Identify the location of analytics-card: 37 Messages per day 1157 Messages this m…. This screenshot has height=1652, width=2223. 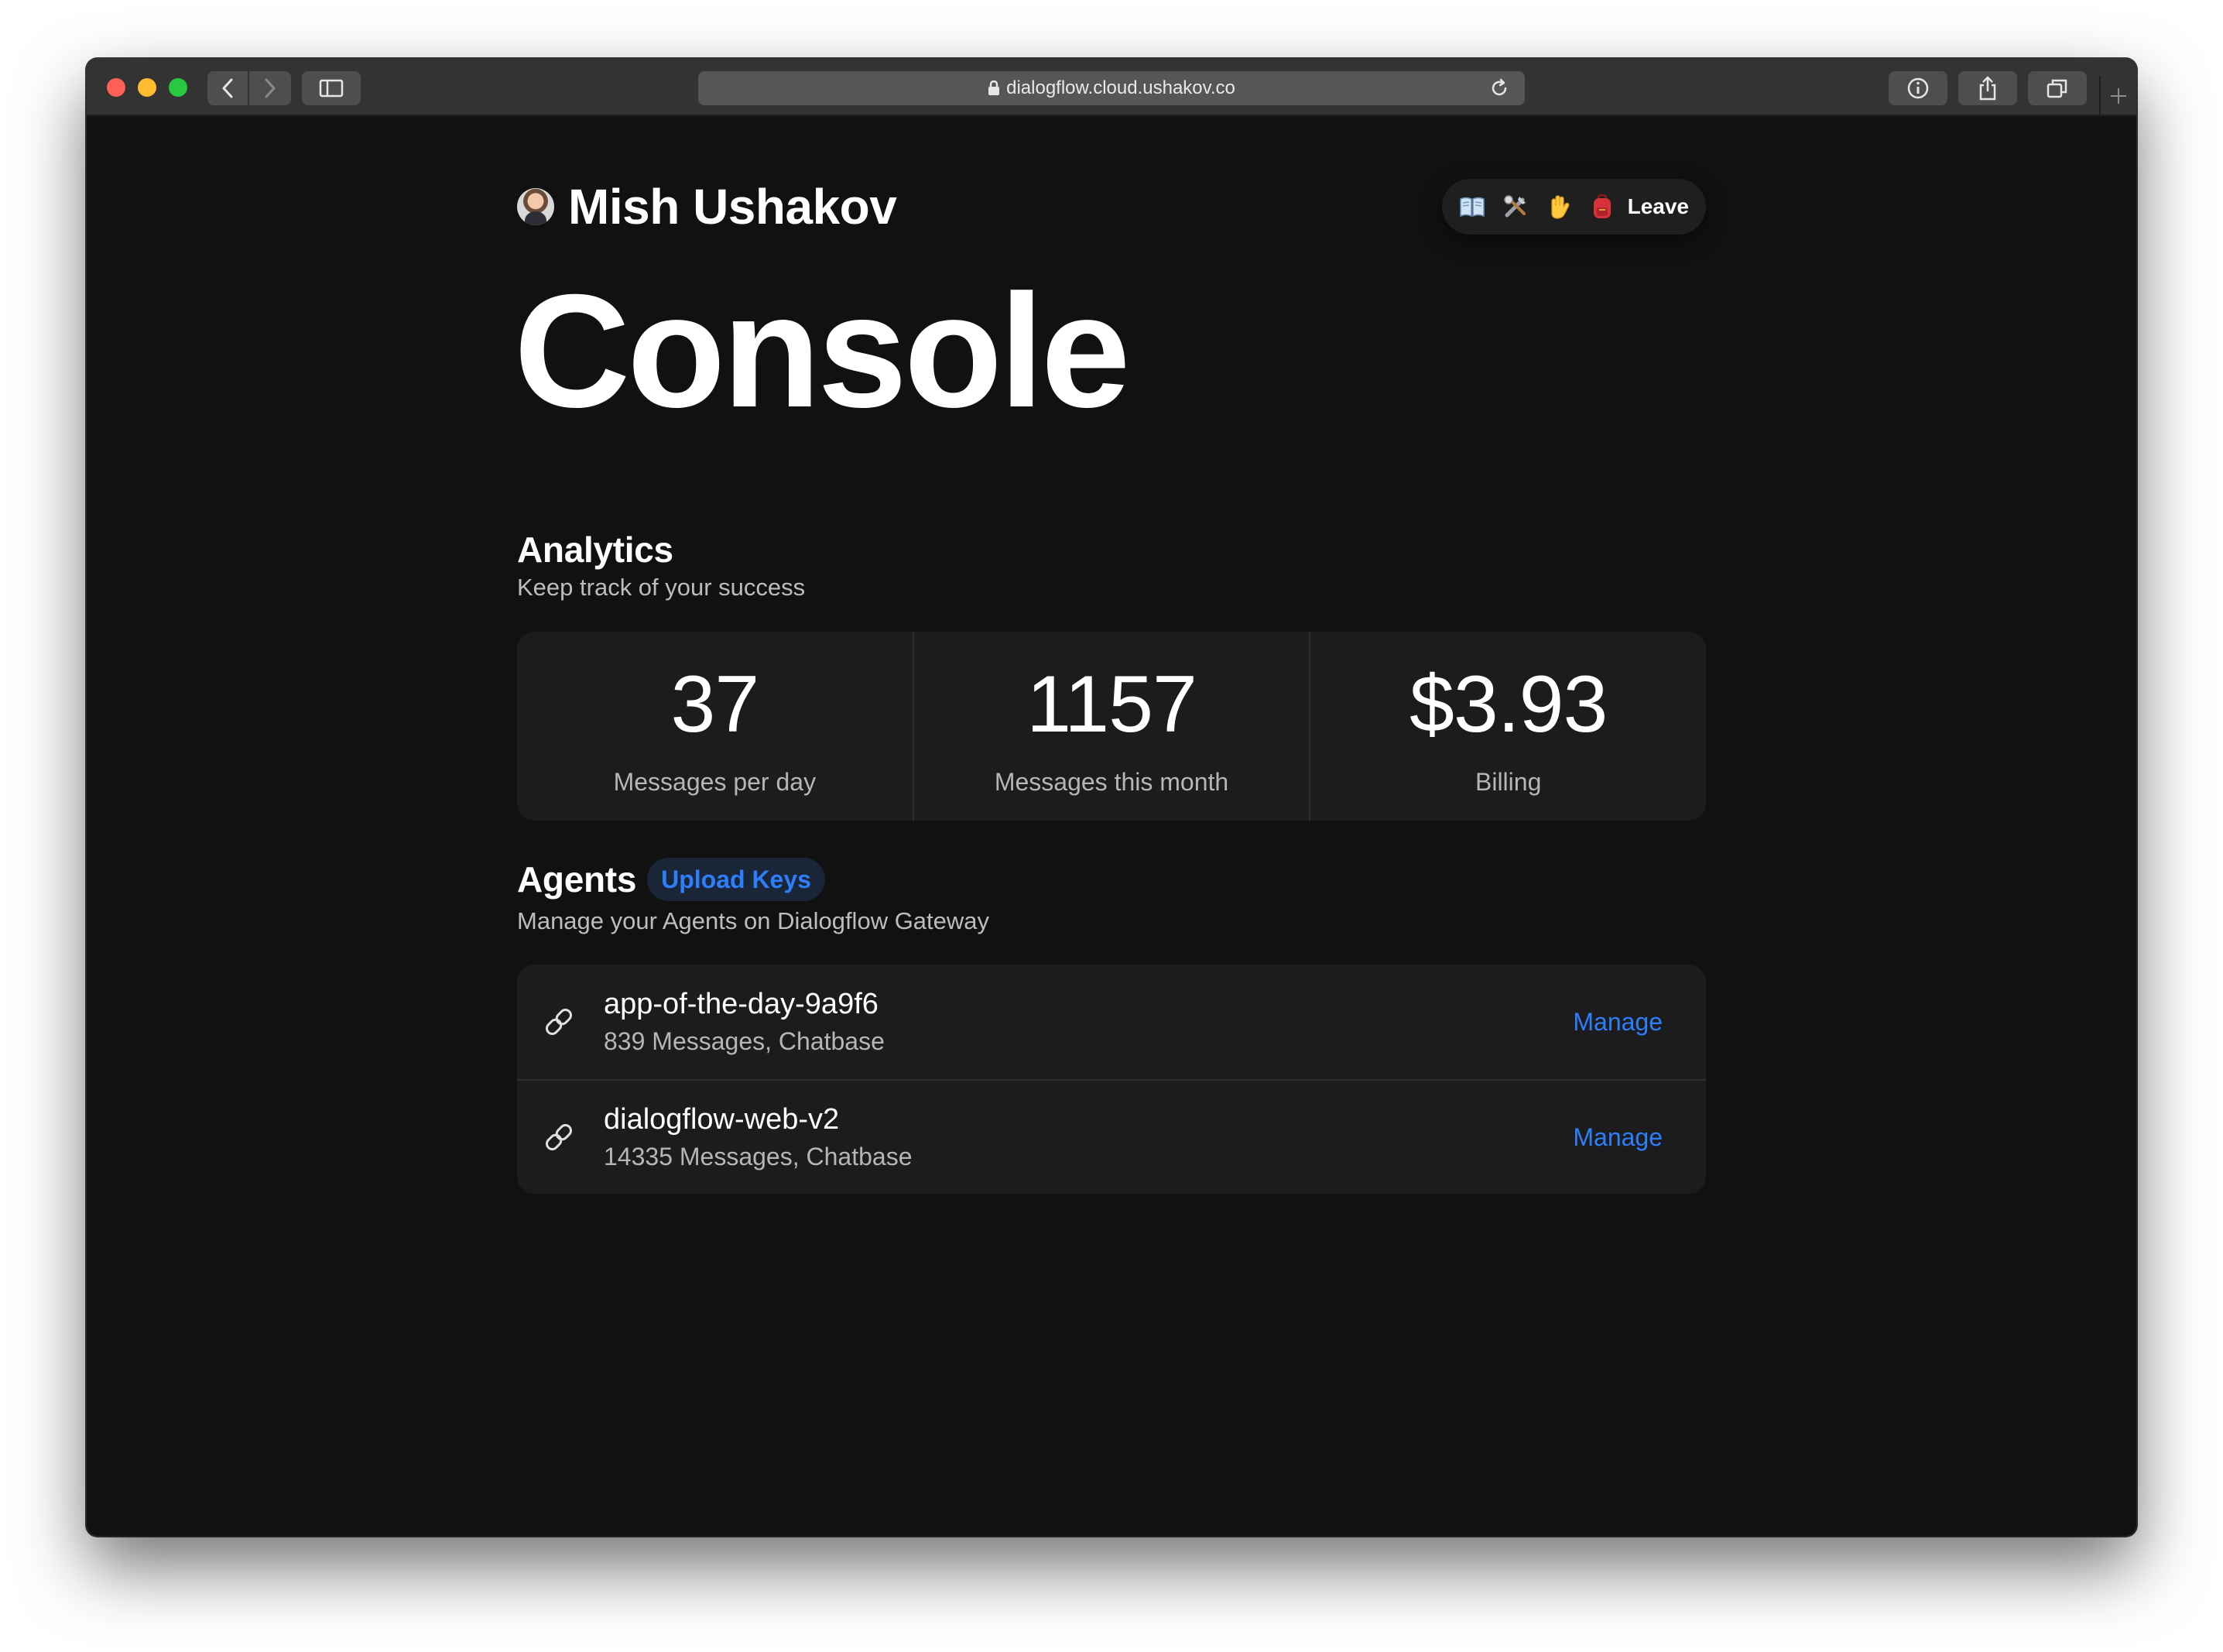
(1111, 726).